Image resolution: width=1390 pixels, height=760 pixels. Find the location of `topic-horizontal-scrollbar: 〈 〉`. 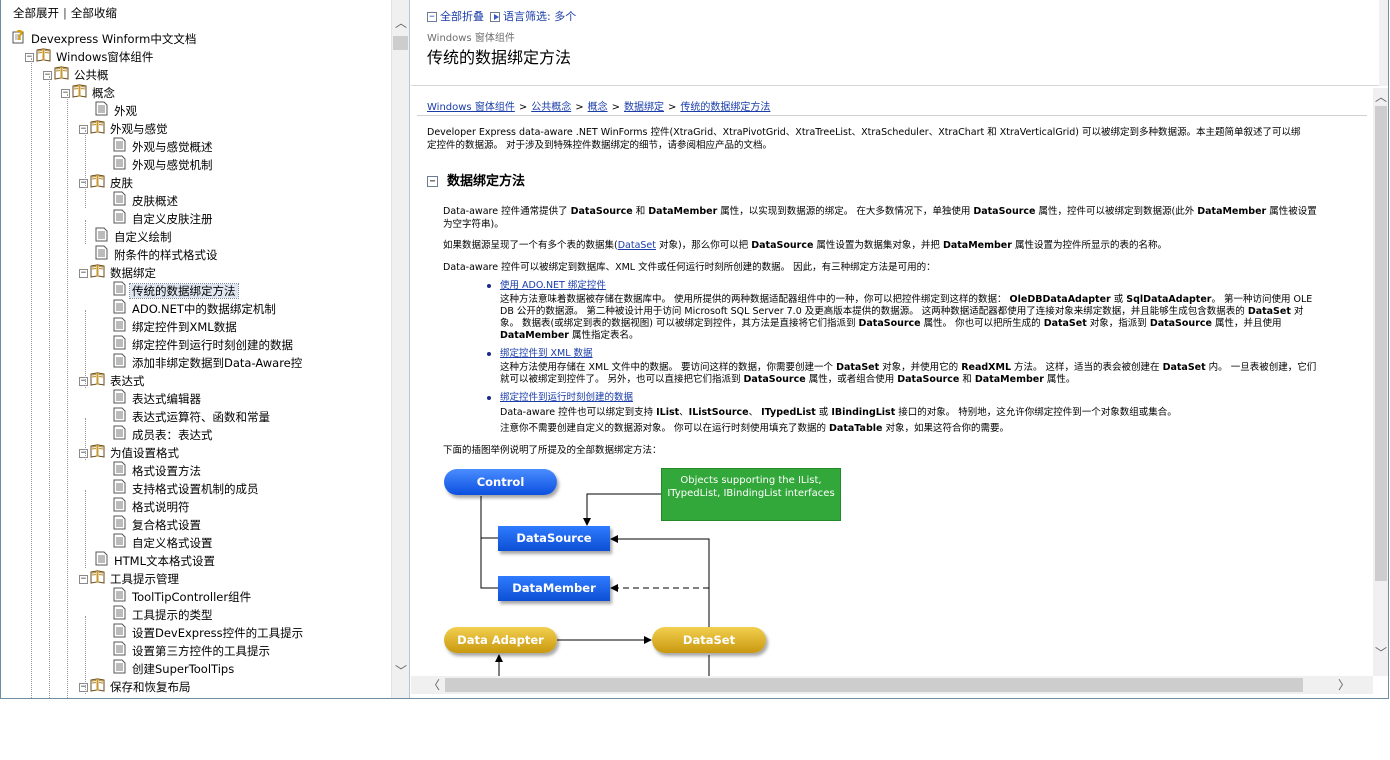

topic-horizontal-scrollbar: 〈 〉 is located at coordinates (892, 685).